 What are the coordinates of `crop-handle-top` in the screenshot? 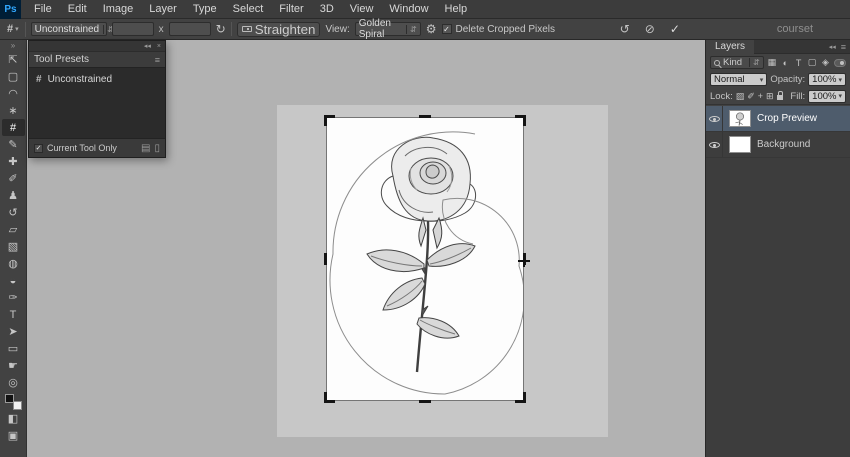 It's located at (425, 116).